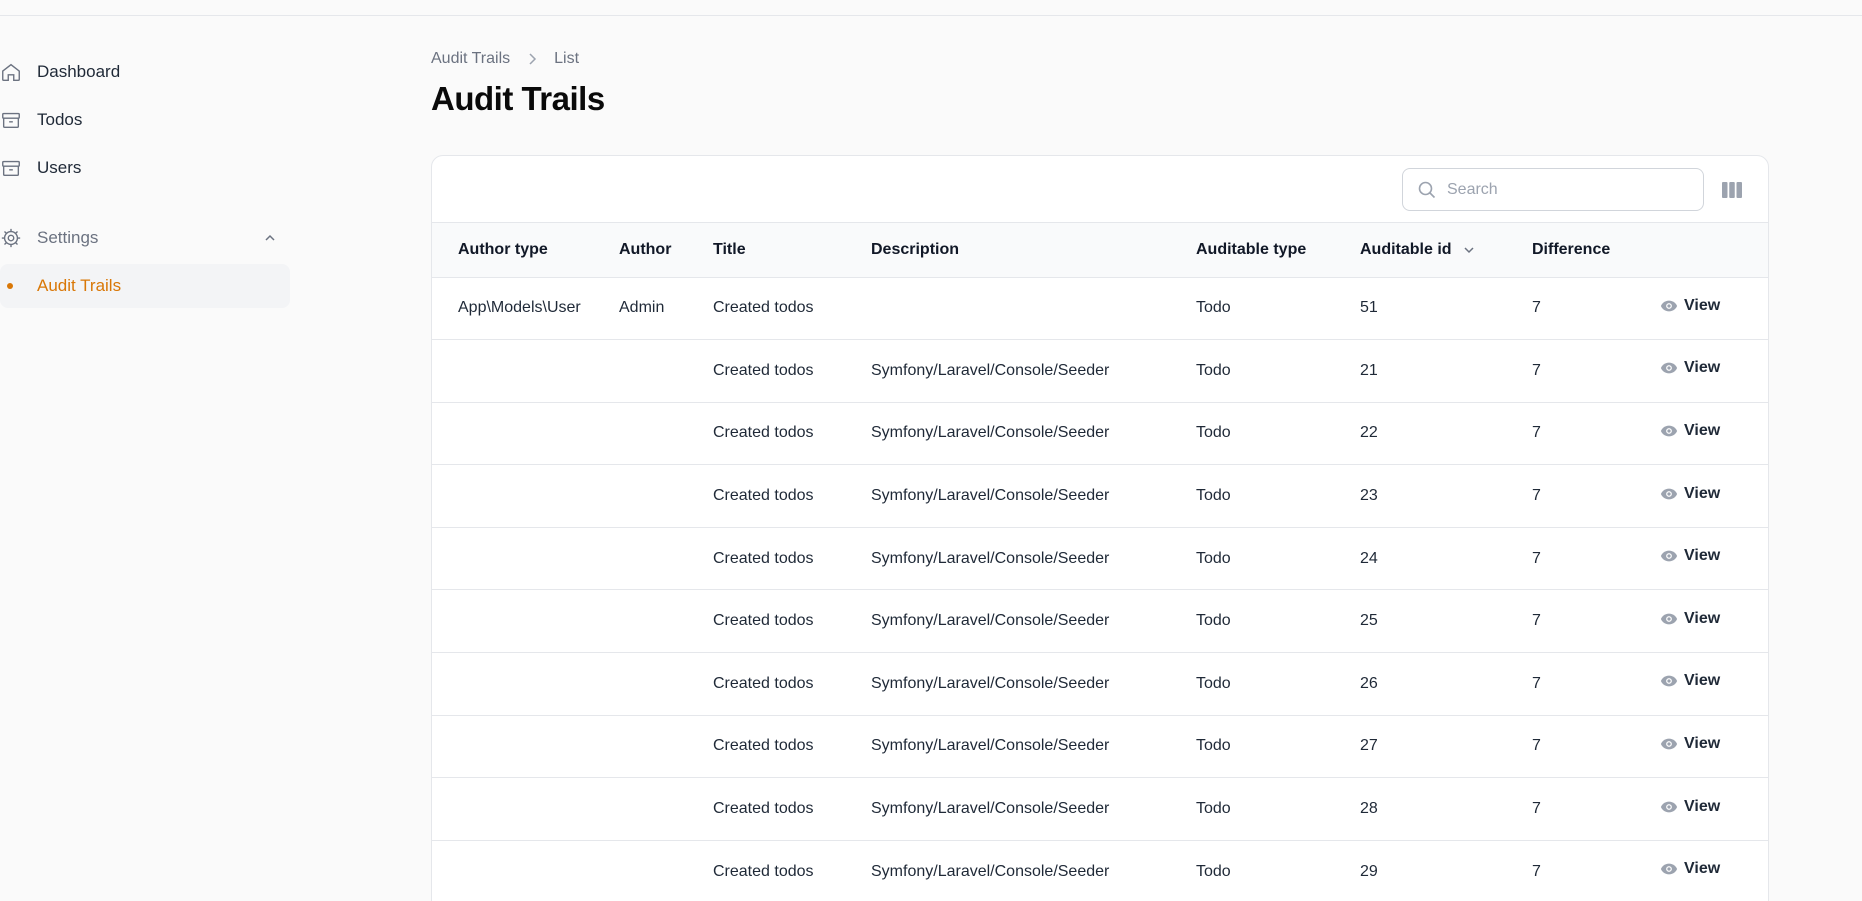 This screenshot has width=1862, height=901. Describe the element at coordinates (1446, 559) in the screenshot. I see `cell-auditable-id: 24` at that location.